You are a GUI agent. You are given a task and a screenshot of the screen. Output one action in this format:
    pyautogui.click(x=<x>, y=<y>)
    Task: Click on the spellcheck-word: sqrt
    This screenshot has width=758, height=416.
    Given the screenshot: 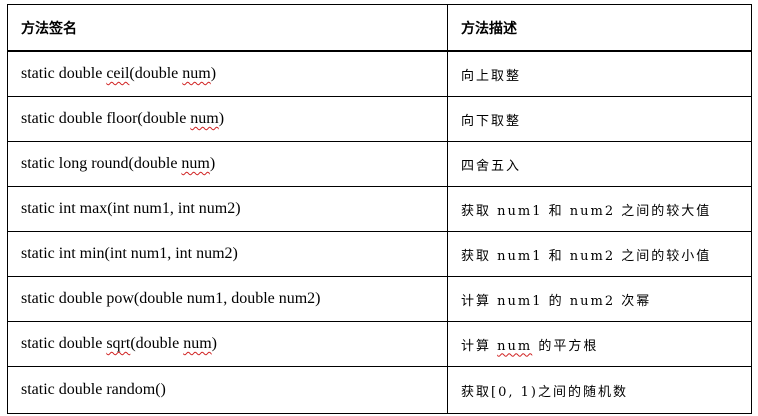 What is the action you would take?
    pyautogui.click(x=118, y=343)
    